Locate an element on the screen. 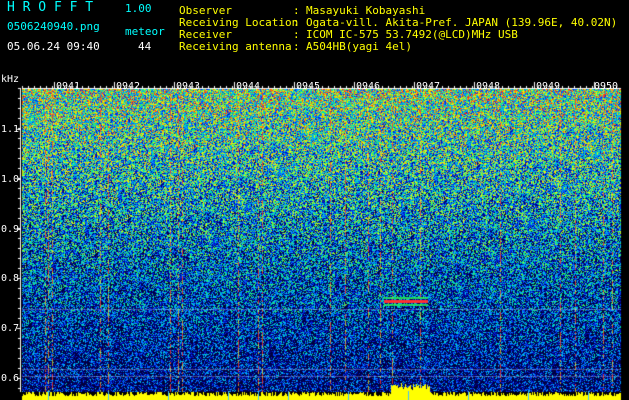 The height and width of the screenshot is (400, 629). x-tick-label: 0943 is located at coordinates (188, 86).